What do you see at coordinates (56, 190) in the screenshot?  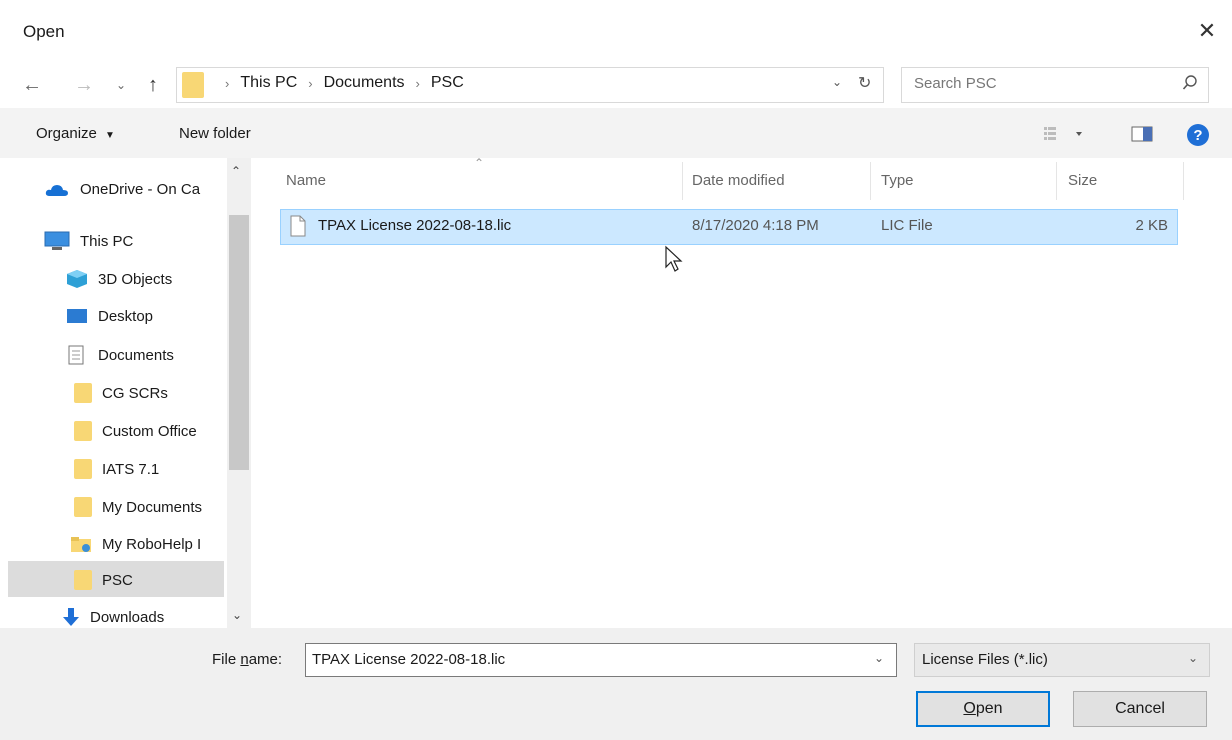 I see `cloud-icon` at bounding box center [56, 190].